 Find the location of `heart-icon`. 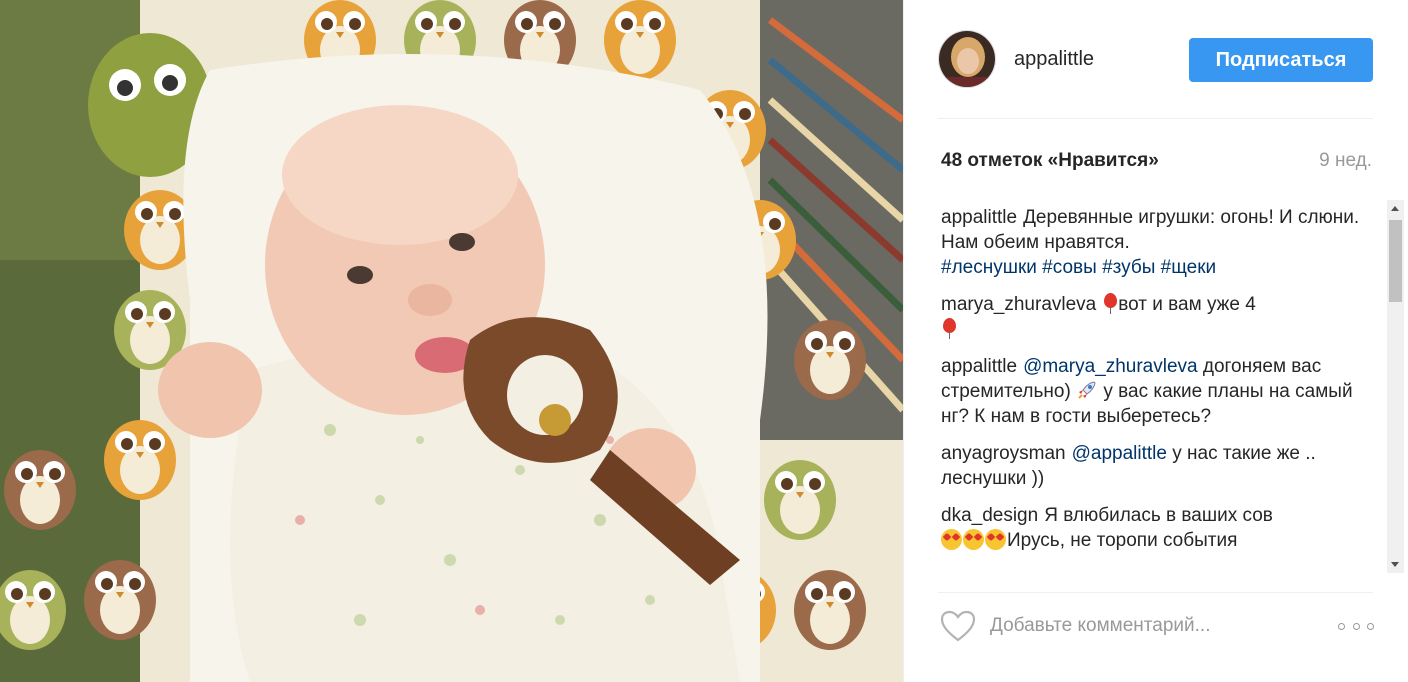

heart-icon is located at coordinates (958, 626).